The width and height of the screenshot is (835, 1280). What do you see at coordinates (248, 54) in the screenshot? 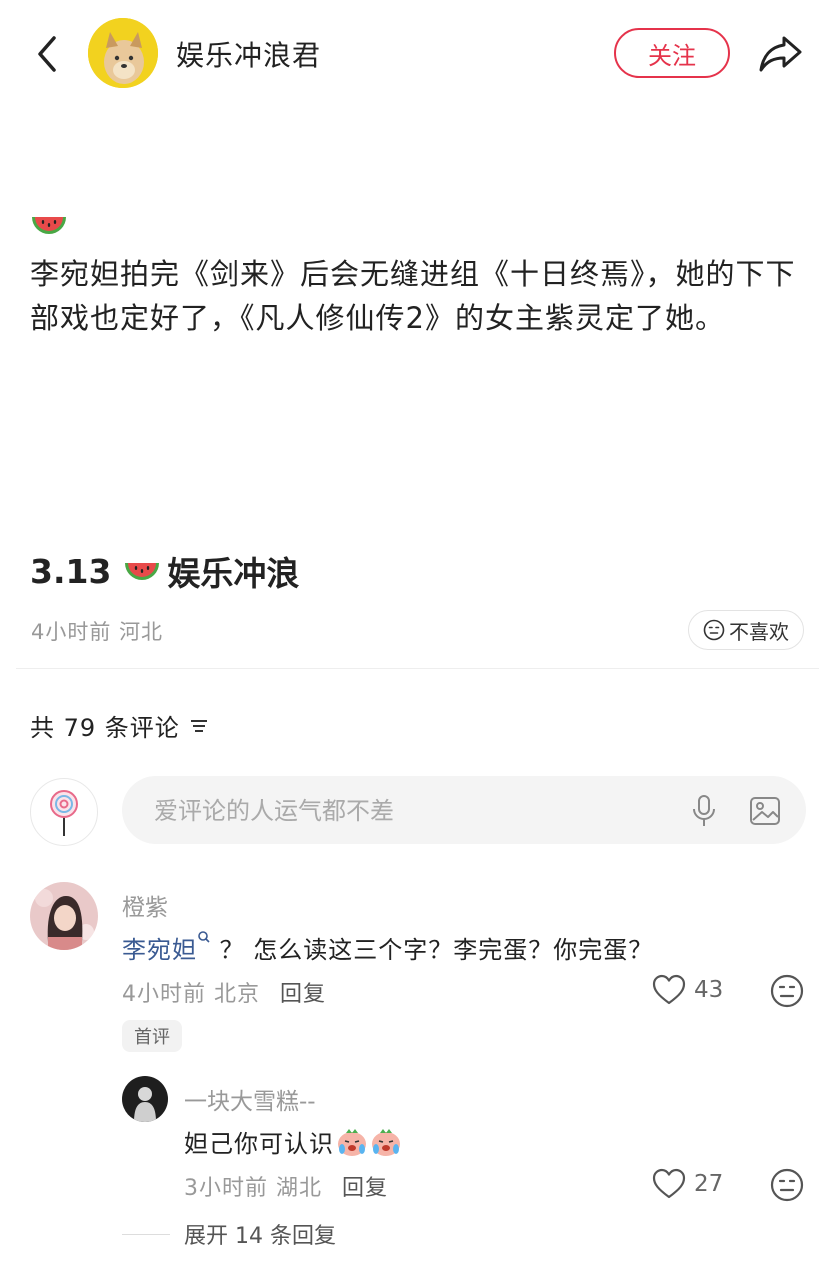
I see `author-name: 娱乐冲浪君` at bounding box center [248, 54].